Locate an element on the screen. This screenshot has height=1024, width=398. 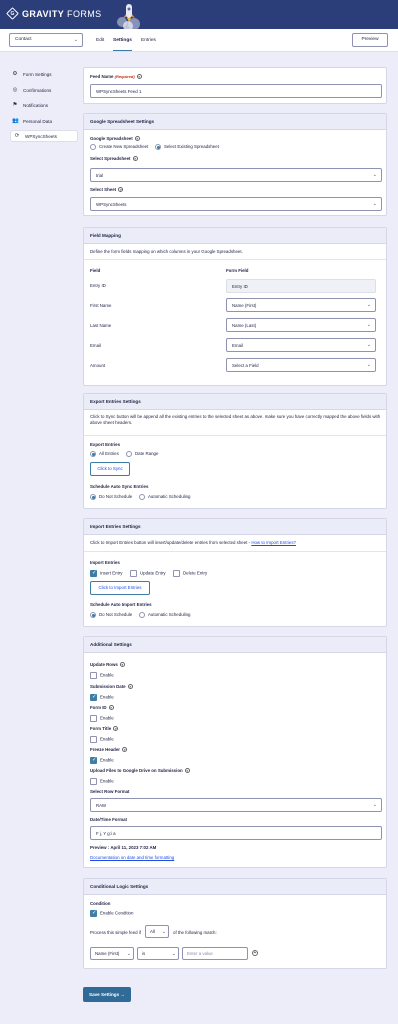
sidebar-item-personal-data: 👥 Personal Data is located at coordinates (46, 121).